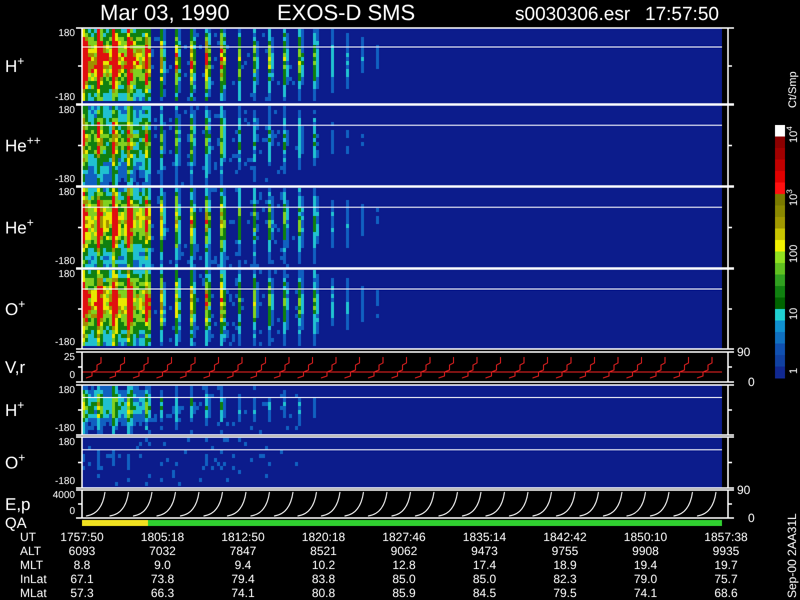 This screenshot has width=800, height=600. What do you see at coordinates (162, 593) in the screenshot?
I see `table-value: 66.3` at bounding box center [162, 593].